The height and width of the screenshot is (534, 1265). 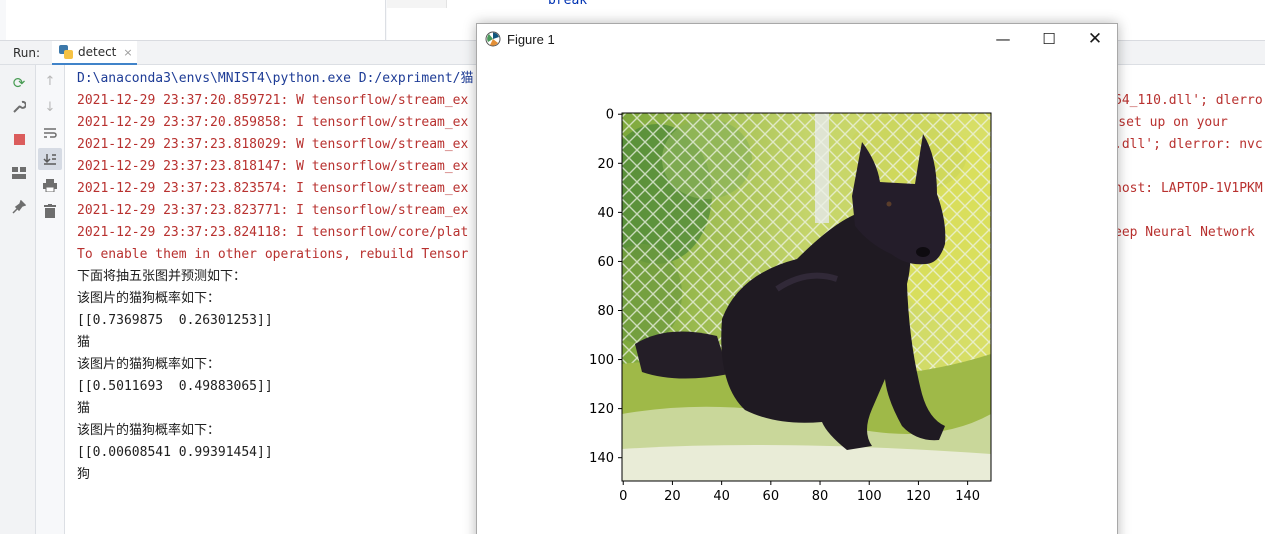 I want to click on y-tick-label: 20, so click(x=605, y=164).